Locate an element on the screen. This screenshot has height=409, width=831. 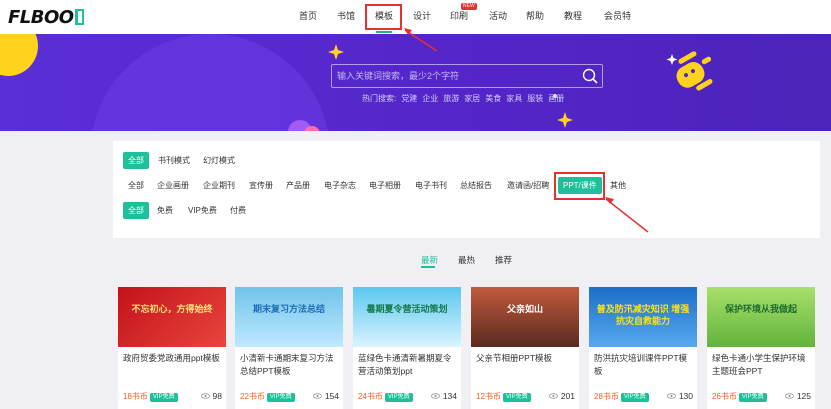
hot-search-term: 画册 is located at coordinates (556, 98).